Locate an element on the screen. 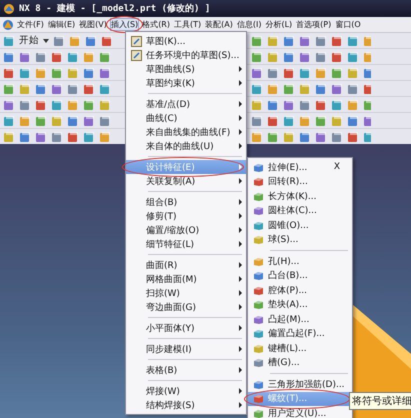 The width and height of the screenshot is (411, 418). menu-item: 扫掠(W) is located at coordinates (186, 293).